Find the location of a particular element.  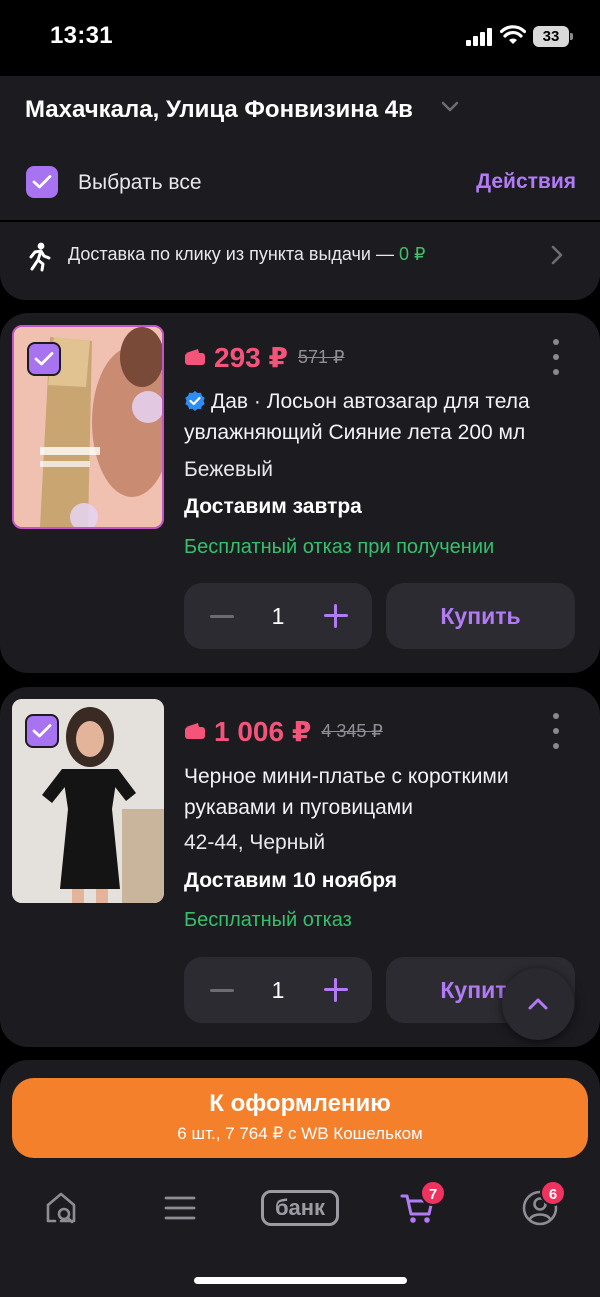

old-price: 571 ₽ is located at coordinates (321, 356).